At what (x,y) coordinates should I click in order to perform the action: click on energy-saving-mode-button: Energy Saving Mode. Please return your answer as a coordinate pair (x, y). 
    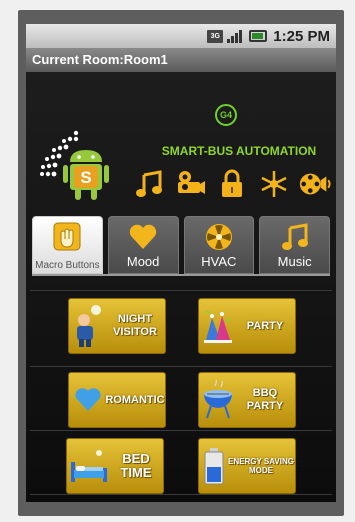
    Looking at the image, I should click on (247, 466).